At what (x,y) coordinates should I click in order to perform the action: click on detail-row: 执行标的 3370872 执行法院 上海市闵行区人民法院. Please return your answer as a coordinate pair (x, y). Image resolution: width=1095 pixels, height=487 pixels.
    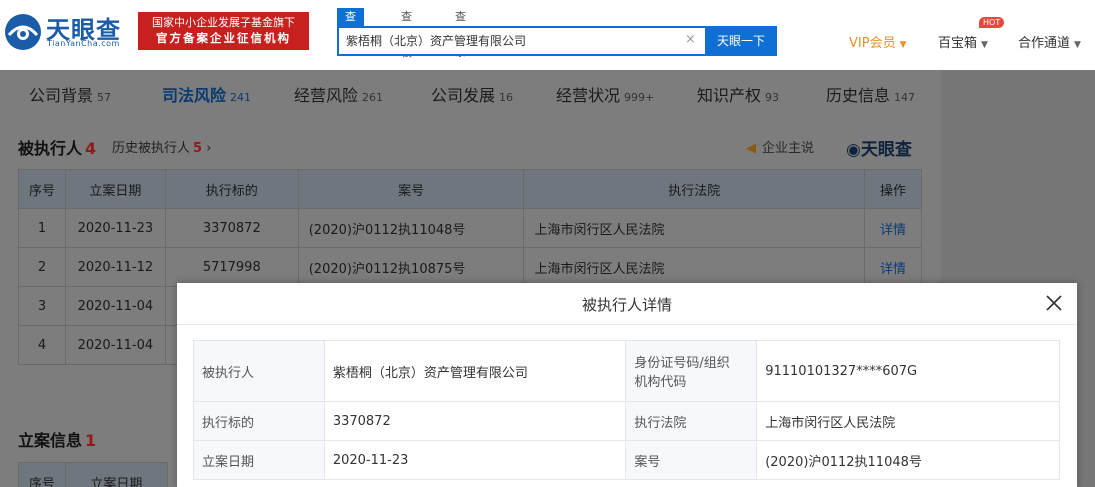
    Looking at the image, I should click on (626, 421).